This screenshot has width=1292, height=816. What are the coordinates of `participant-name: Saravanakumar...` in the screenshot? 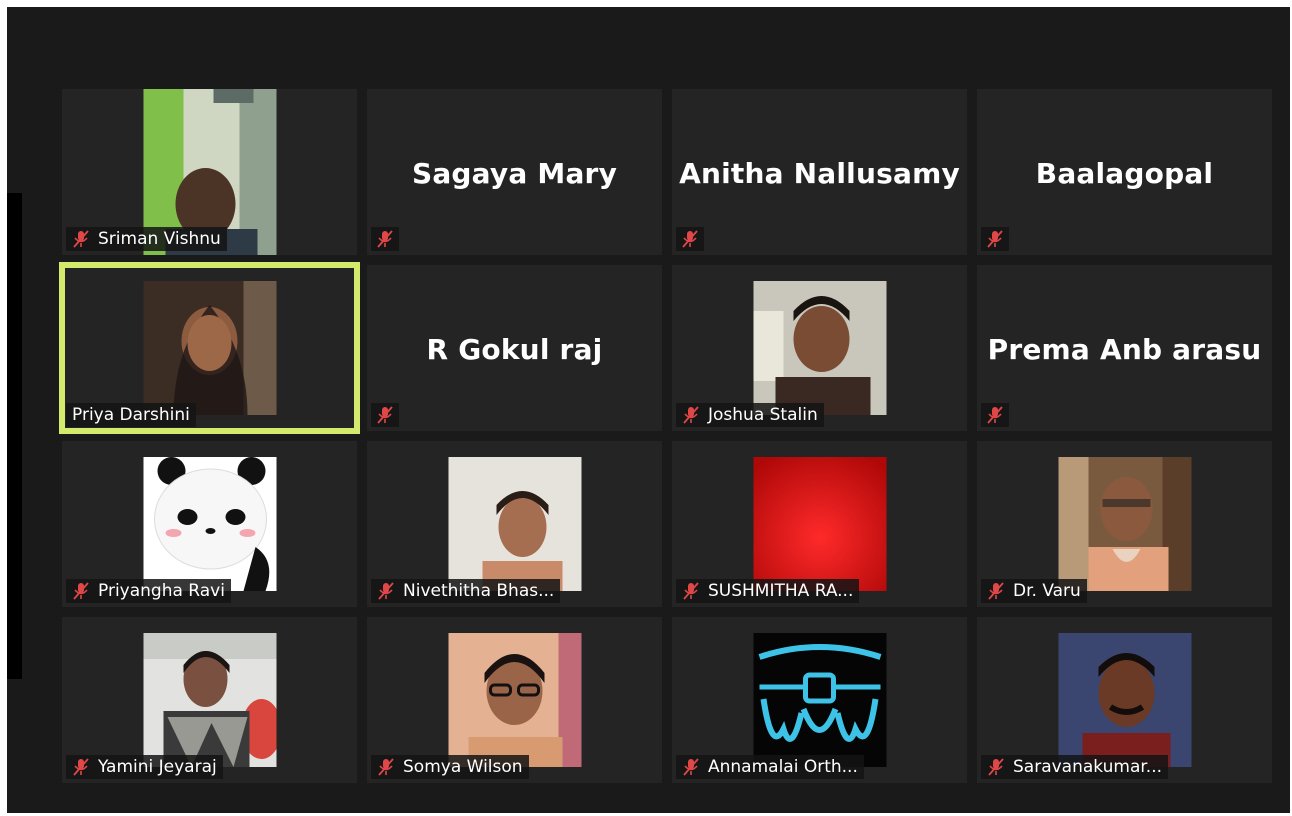 It's located at (1087, 767).